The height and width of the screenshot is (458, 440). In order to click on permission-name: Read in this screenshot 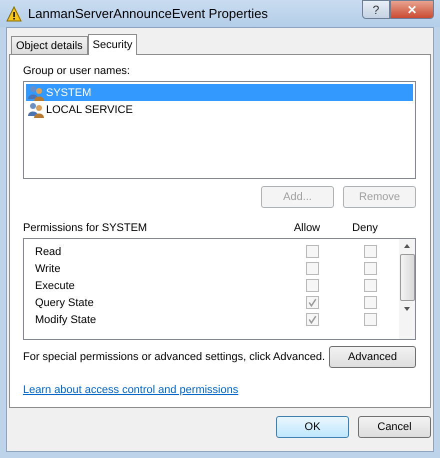, I will do `click(48, 252)`.